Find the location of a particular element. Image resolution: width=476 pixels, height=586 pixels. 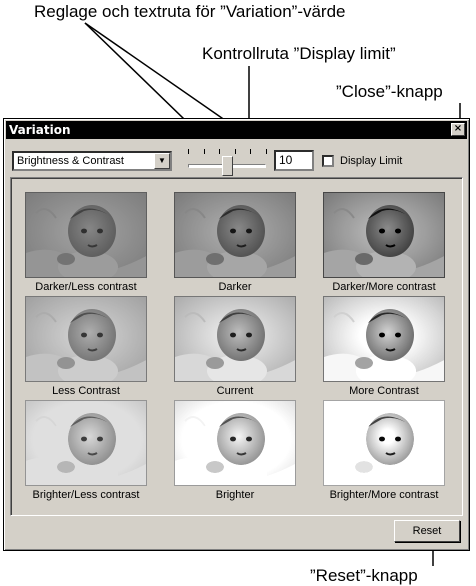

close-icon: × is located at coordinates (458, 128).